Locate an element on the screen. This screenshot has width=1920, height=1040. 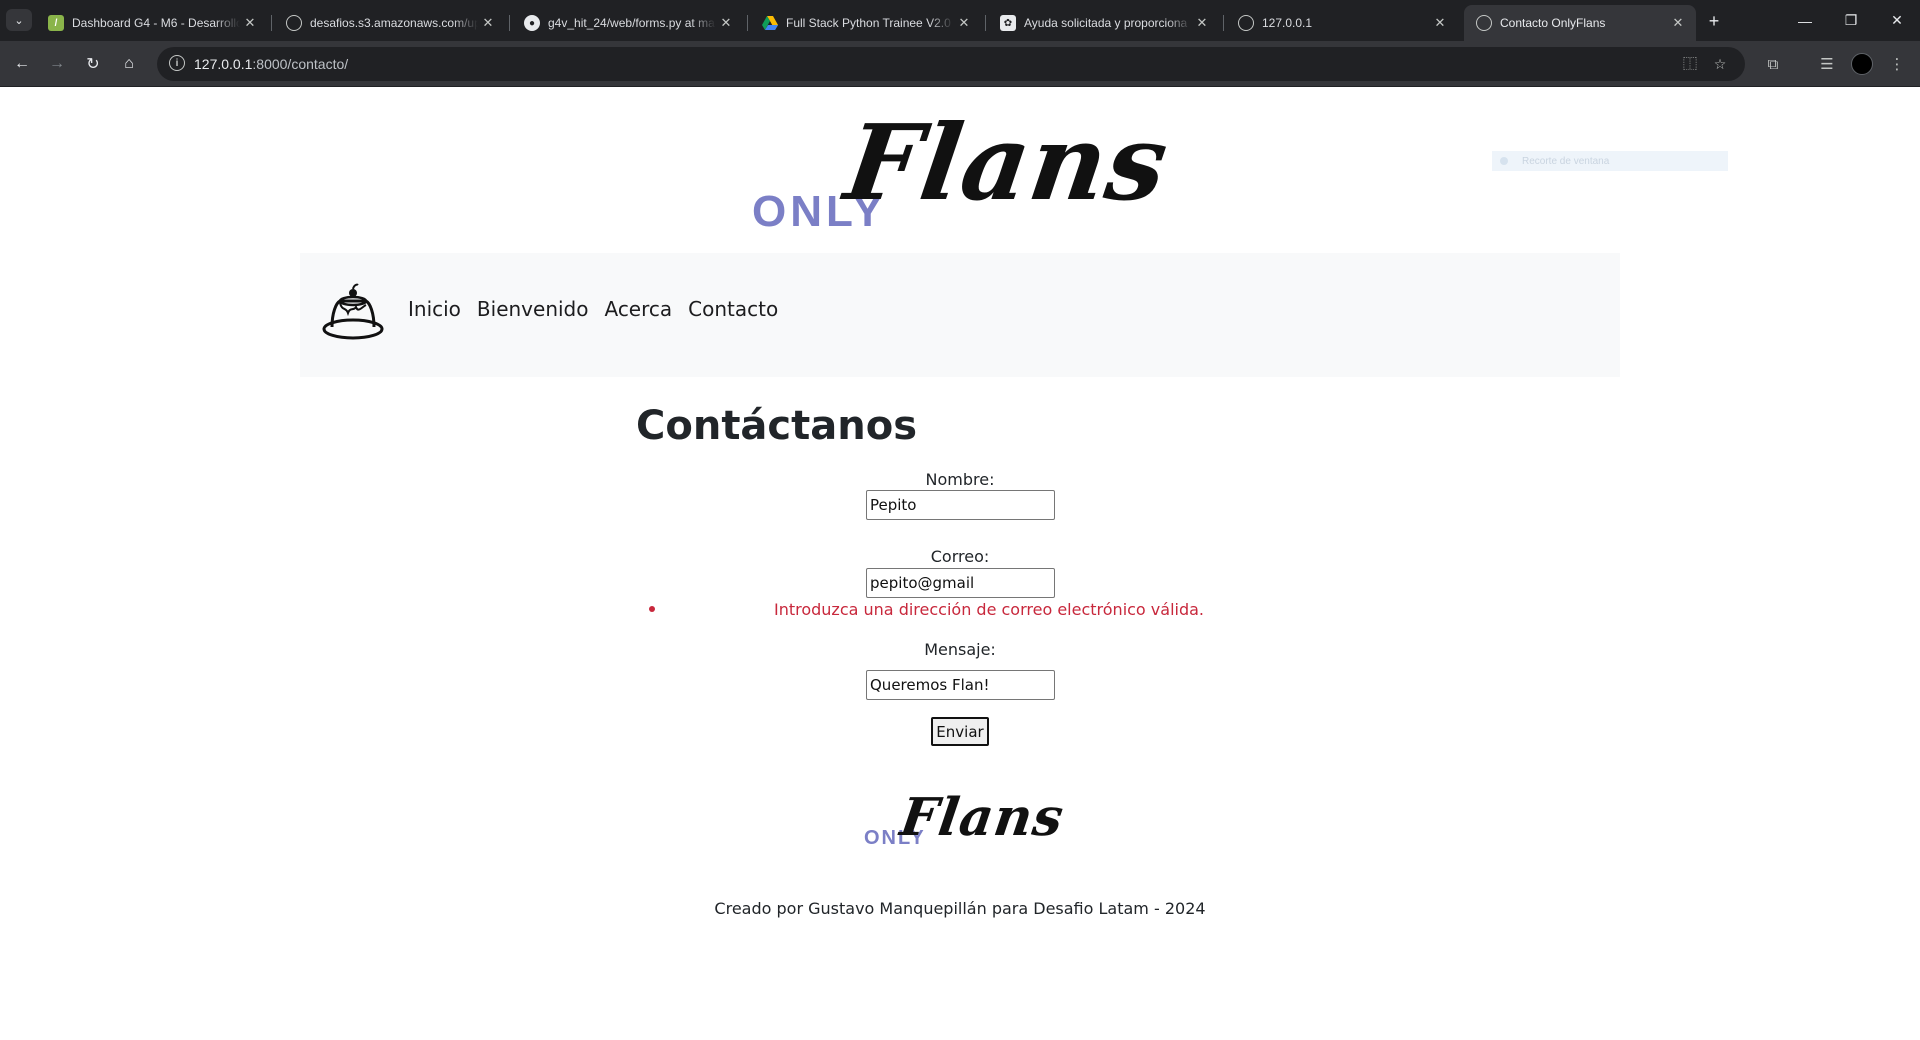
site-navbar: Inicio Bienvenido Acerca Contacto is located at coordinates (960, 315).